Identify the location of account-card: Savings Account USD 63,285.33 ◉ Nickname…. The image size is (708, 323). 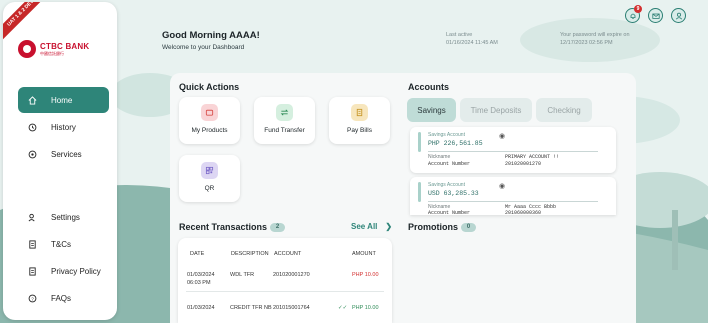
(513, 196).